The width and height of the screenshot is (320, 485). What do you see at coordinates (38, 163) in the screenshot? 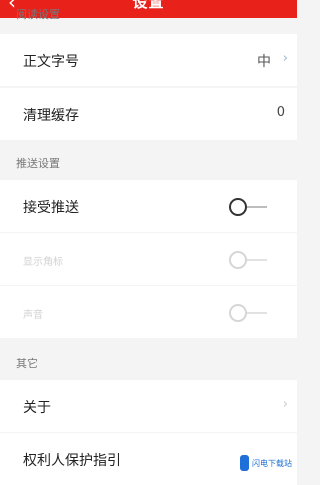
I see `section-header-push: 推送设置` at bounding box center [38, 163].